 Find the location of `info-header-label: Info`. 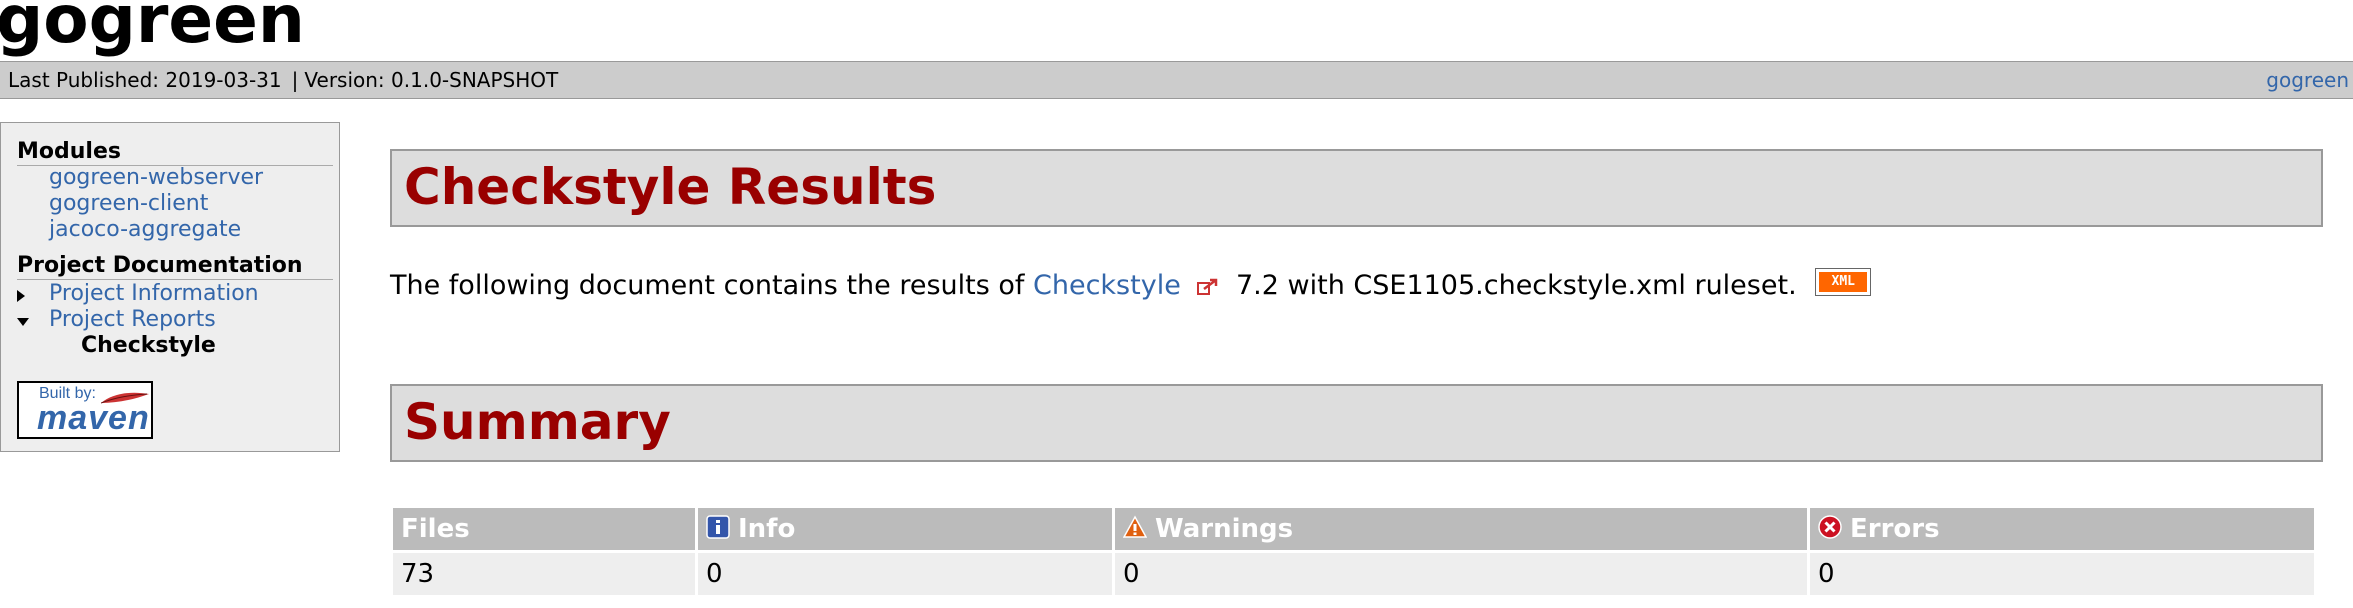

info-header-label: Info is located at coordinates (767, 529).